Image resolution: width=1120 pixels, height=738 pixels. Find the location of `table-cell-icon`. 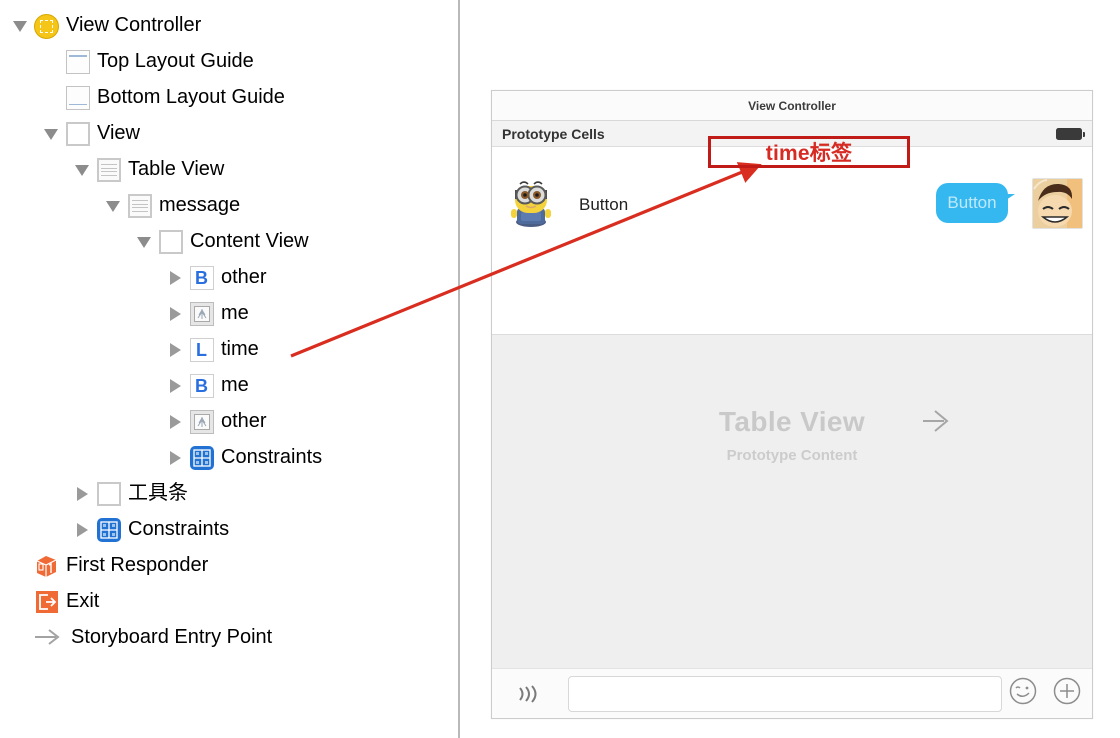

table-cell-icon is located at coordinates (139, 206).